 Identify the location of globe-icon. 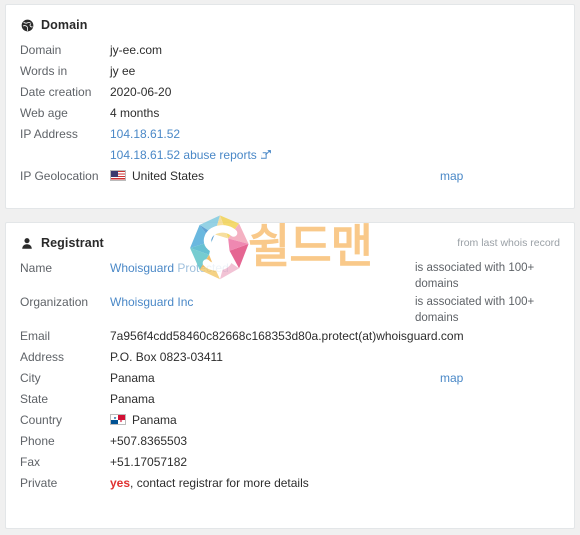
(27, 25).